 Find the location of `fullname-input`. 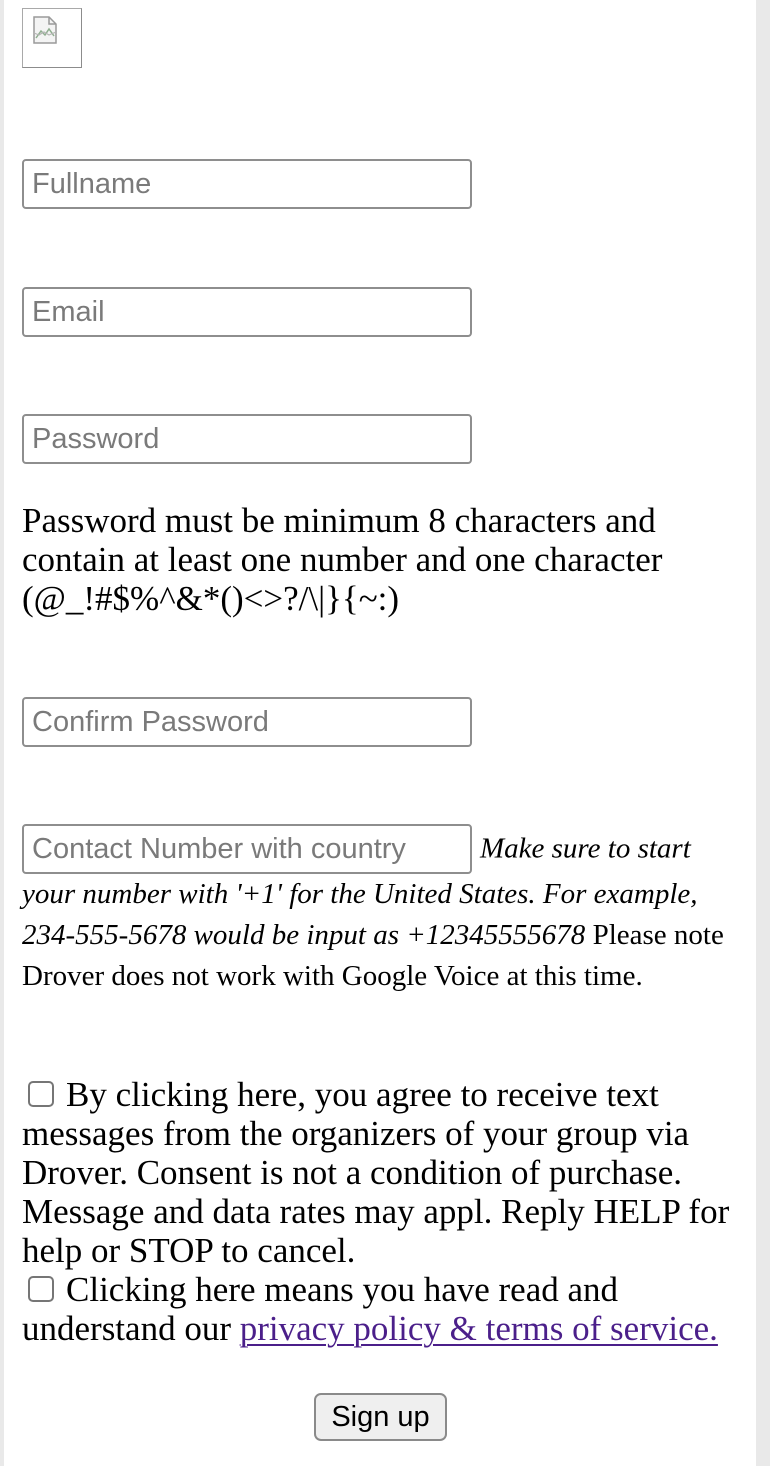

fullname-input is located at coordinates (247, 184).